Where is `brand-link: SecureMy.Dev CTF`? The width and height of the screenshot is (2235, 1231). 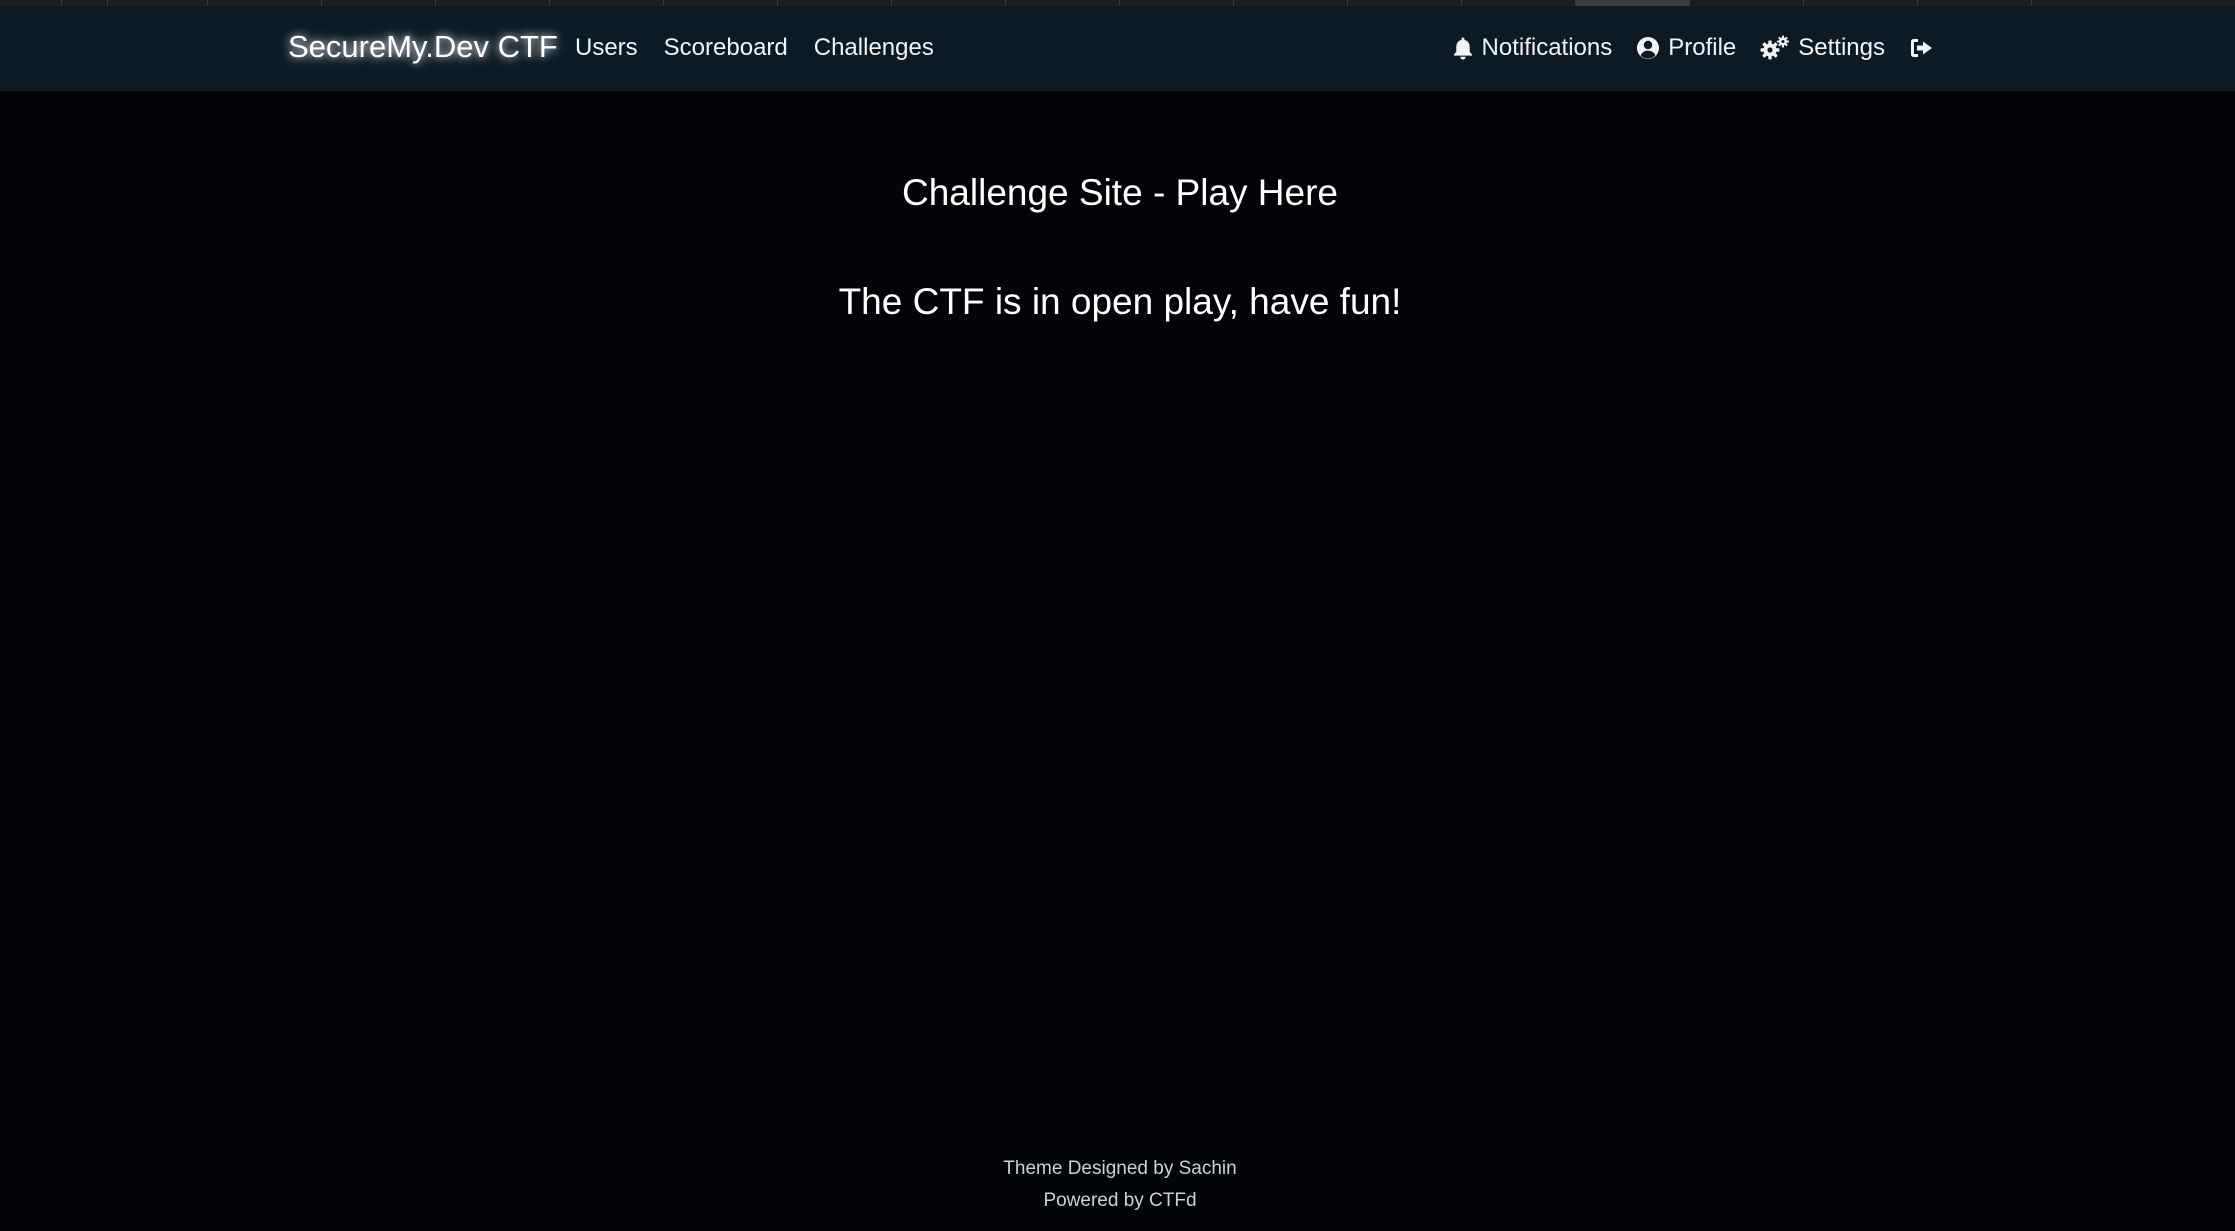
brand-link: SecureMy.Dev CTF is located at coordinates (423, 47).